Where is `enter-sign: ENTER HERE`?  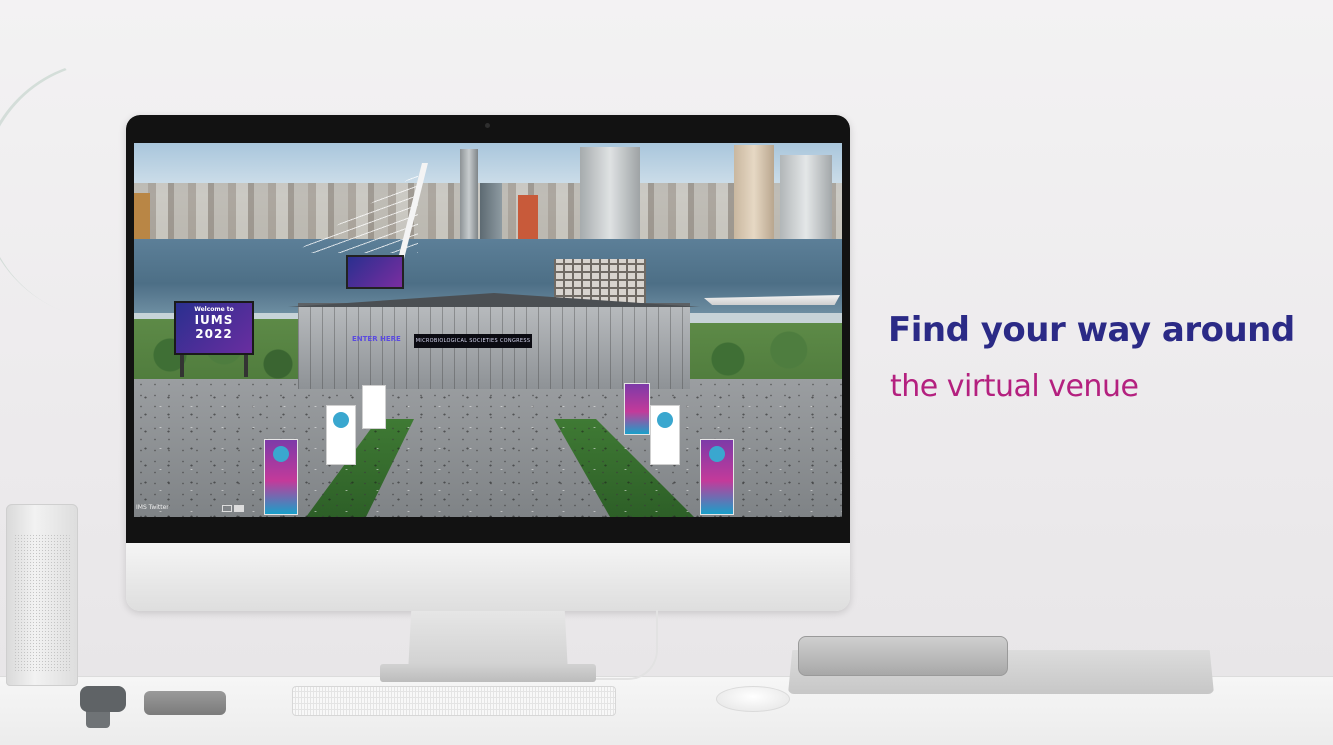
enter-sign: ENTER HERE is located at coordinates (381, 341).